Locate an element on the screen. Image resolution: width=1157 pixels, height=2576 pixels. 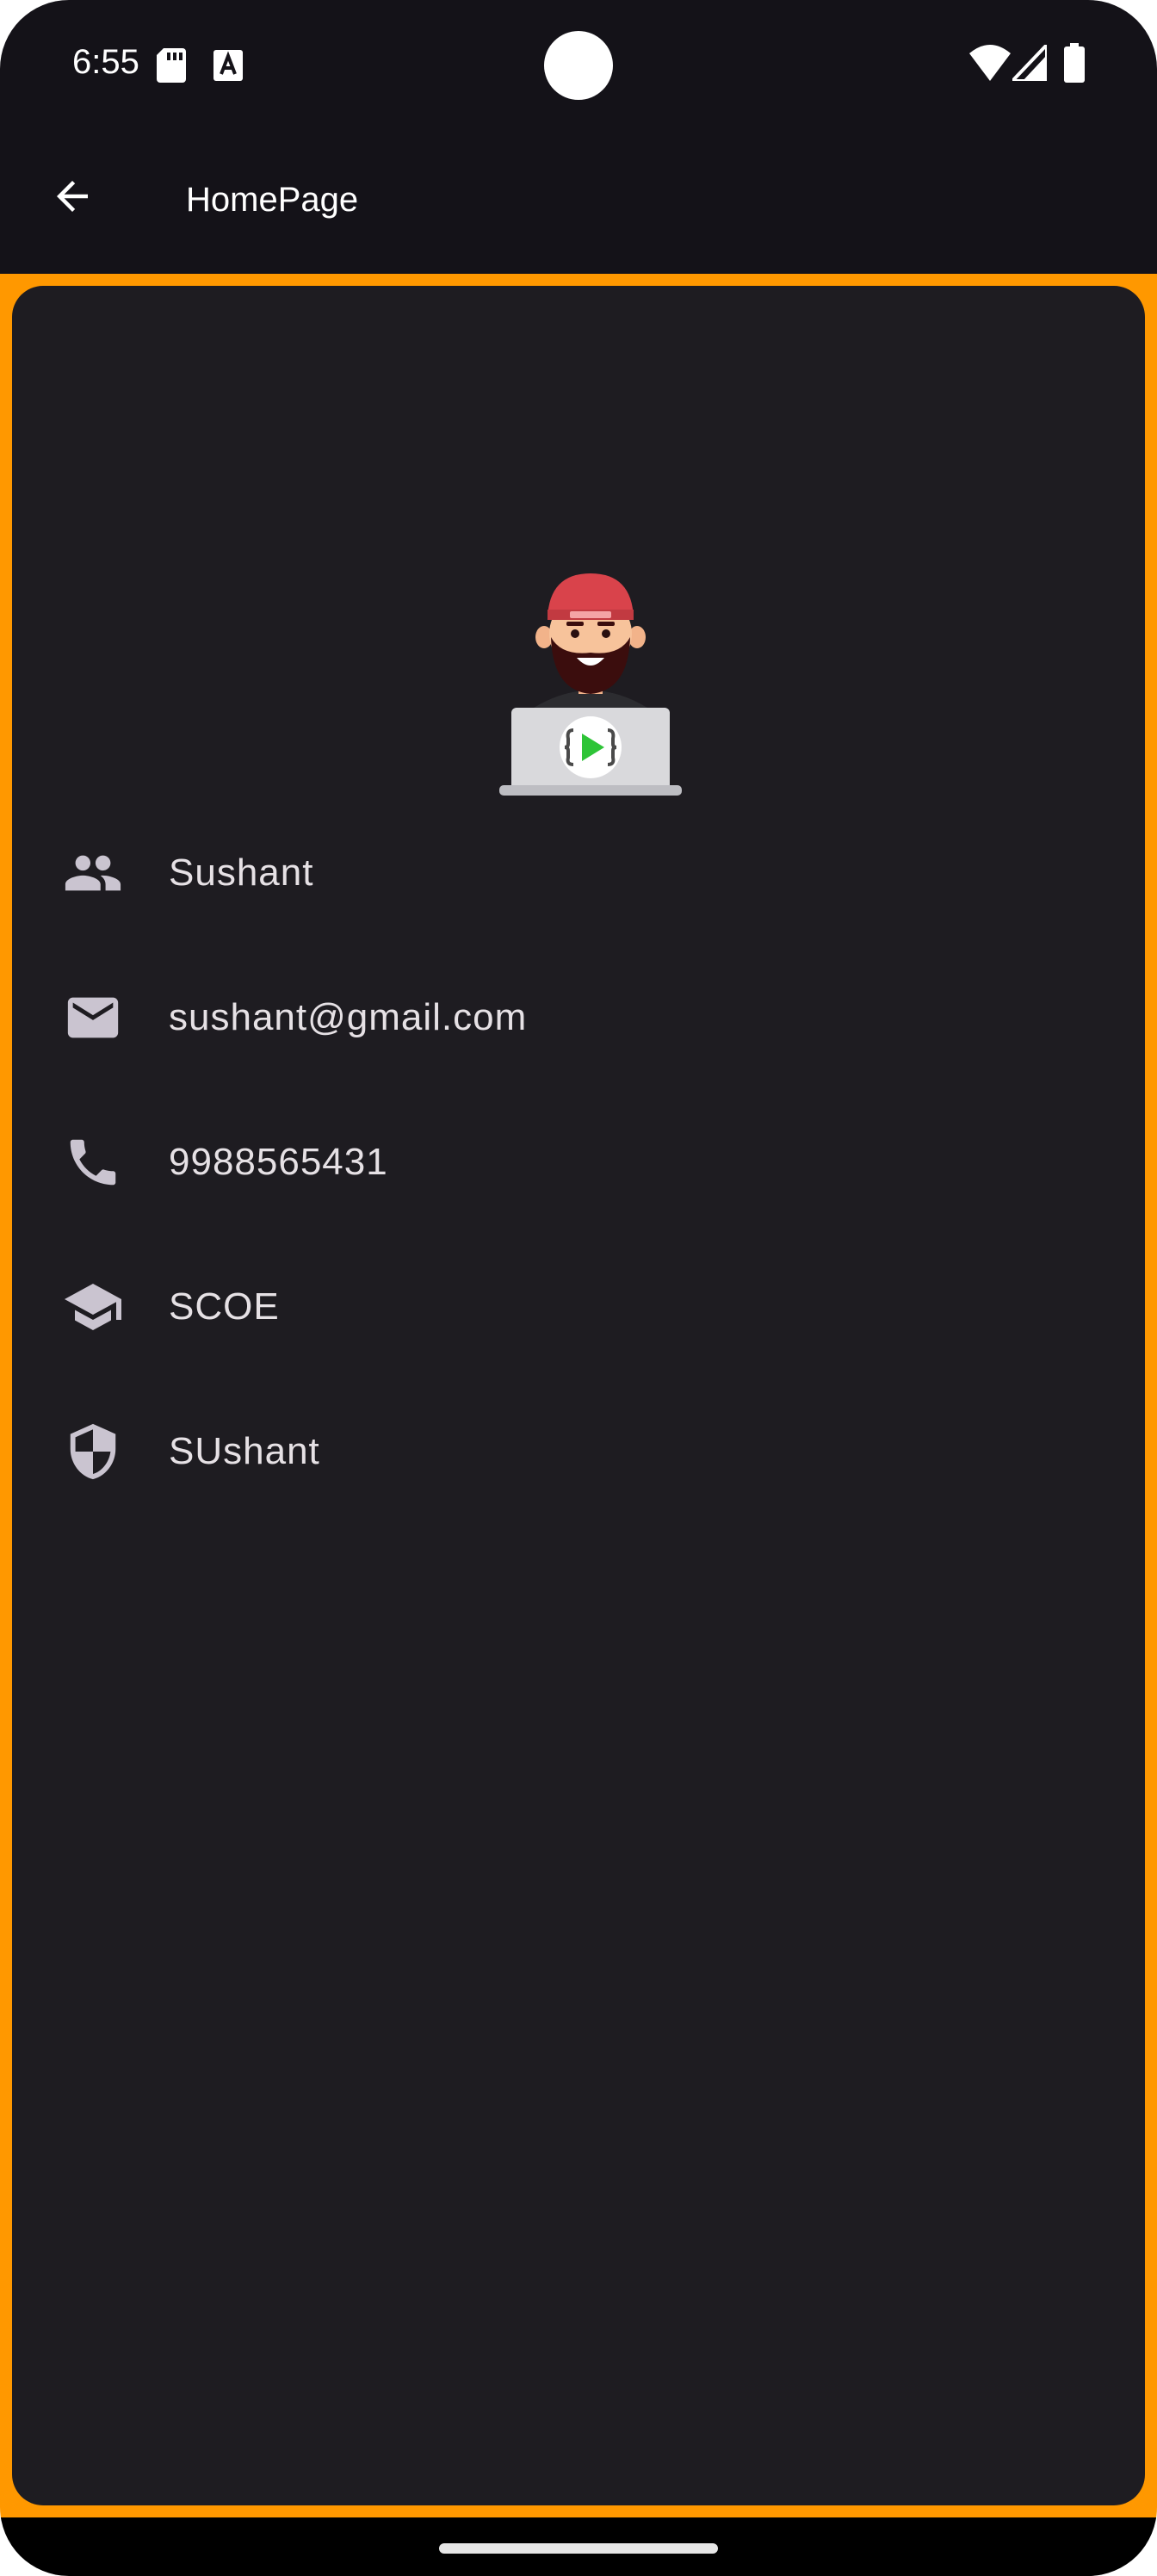
sd-card-icon is located at coordinates (171, 67).